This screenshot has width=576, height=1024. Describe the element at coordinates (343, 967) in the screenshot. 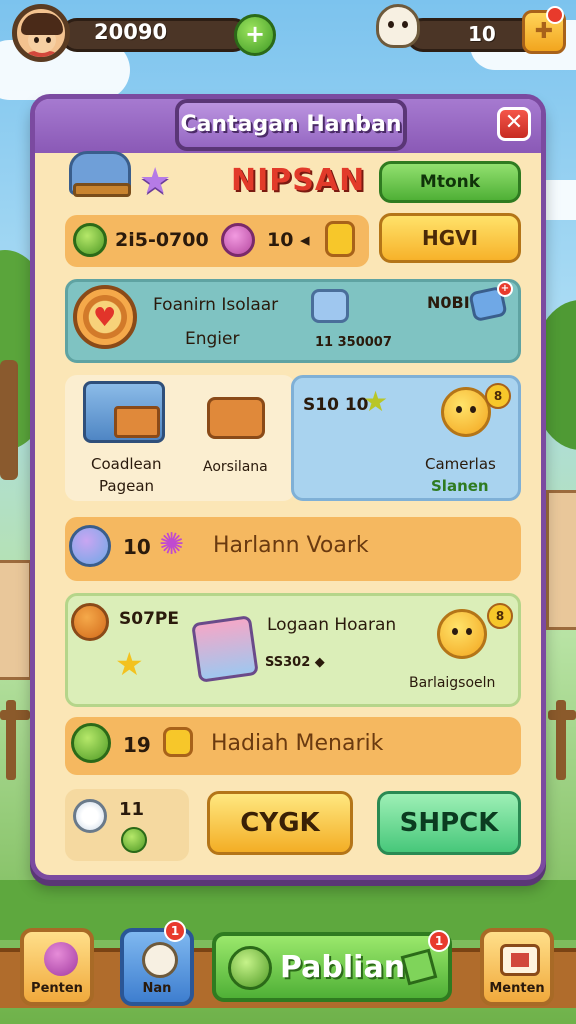

I see `nav-main-label: Pablian` at that location.